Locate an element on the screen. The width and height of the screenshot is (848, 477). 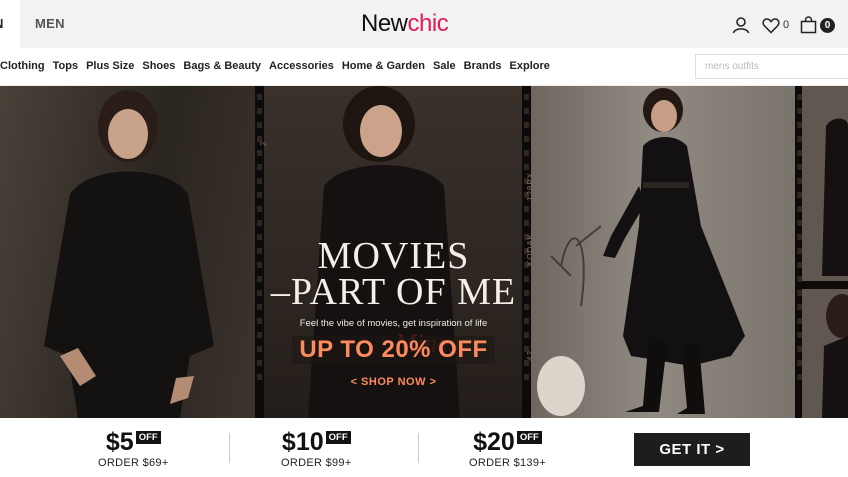
nav-item-explore: Explore is located at coordinates (530, 66).